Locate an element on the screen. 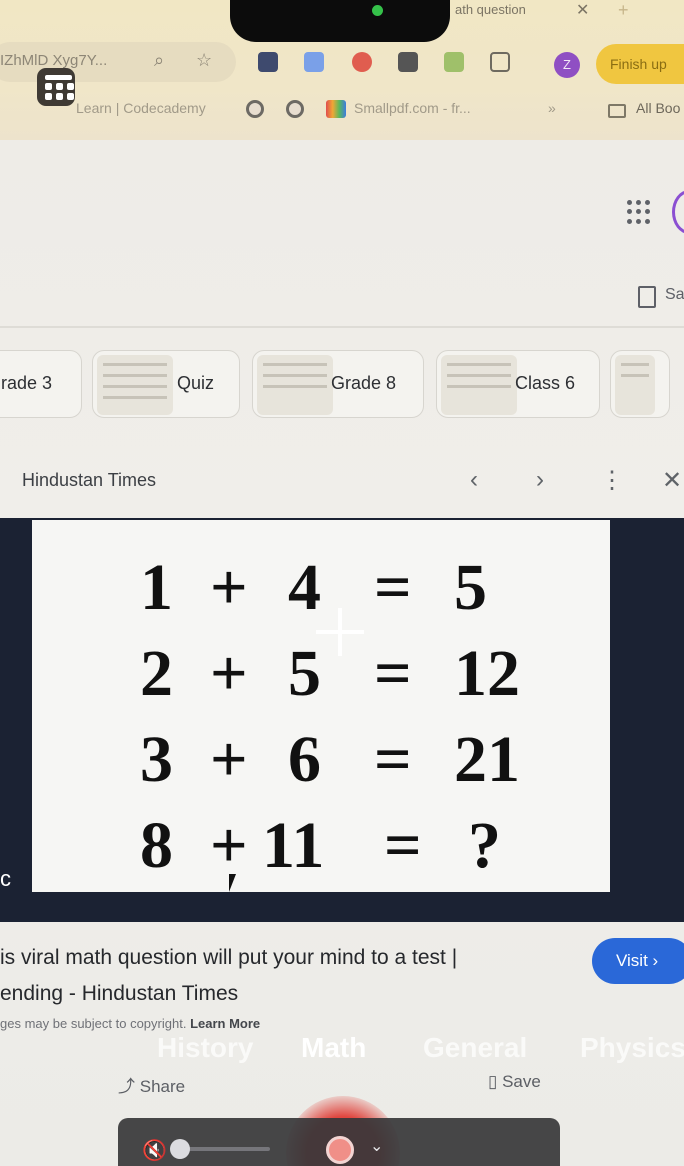 This screenshot has height=1166, width=684. share-label: Share is located at coordinates (162, 1086).